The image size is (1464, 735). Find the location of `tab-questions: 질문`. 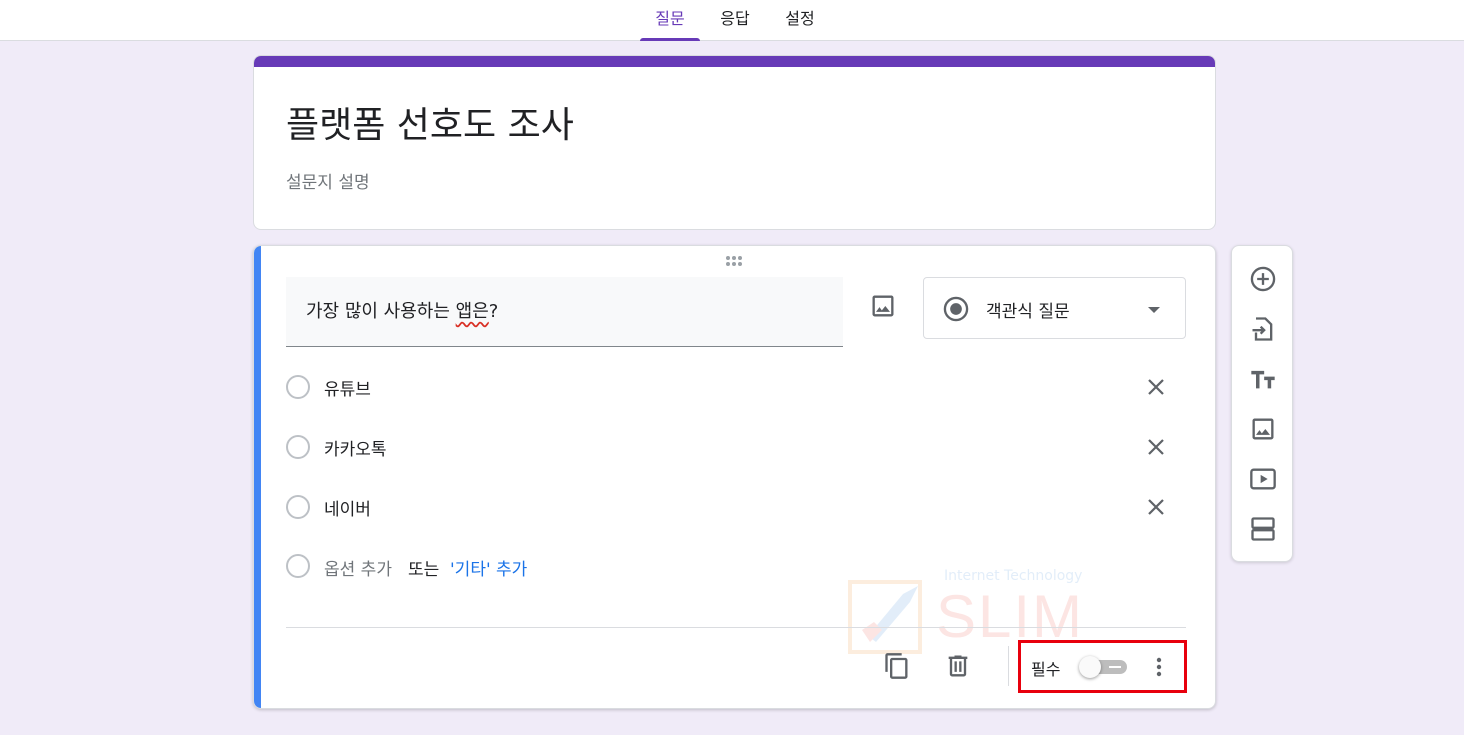

tab-questions: 질문 is located at coordinates (670, 20).